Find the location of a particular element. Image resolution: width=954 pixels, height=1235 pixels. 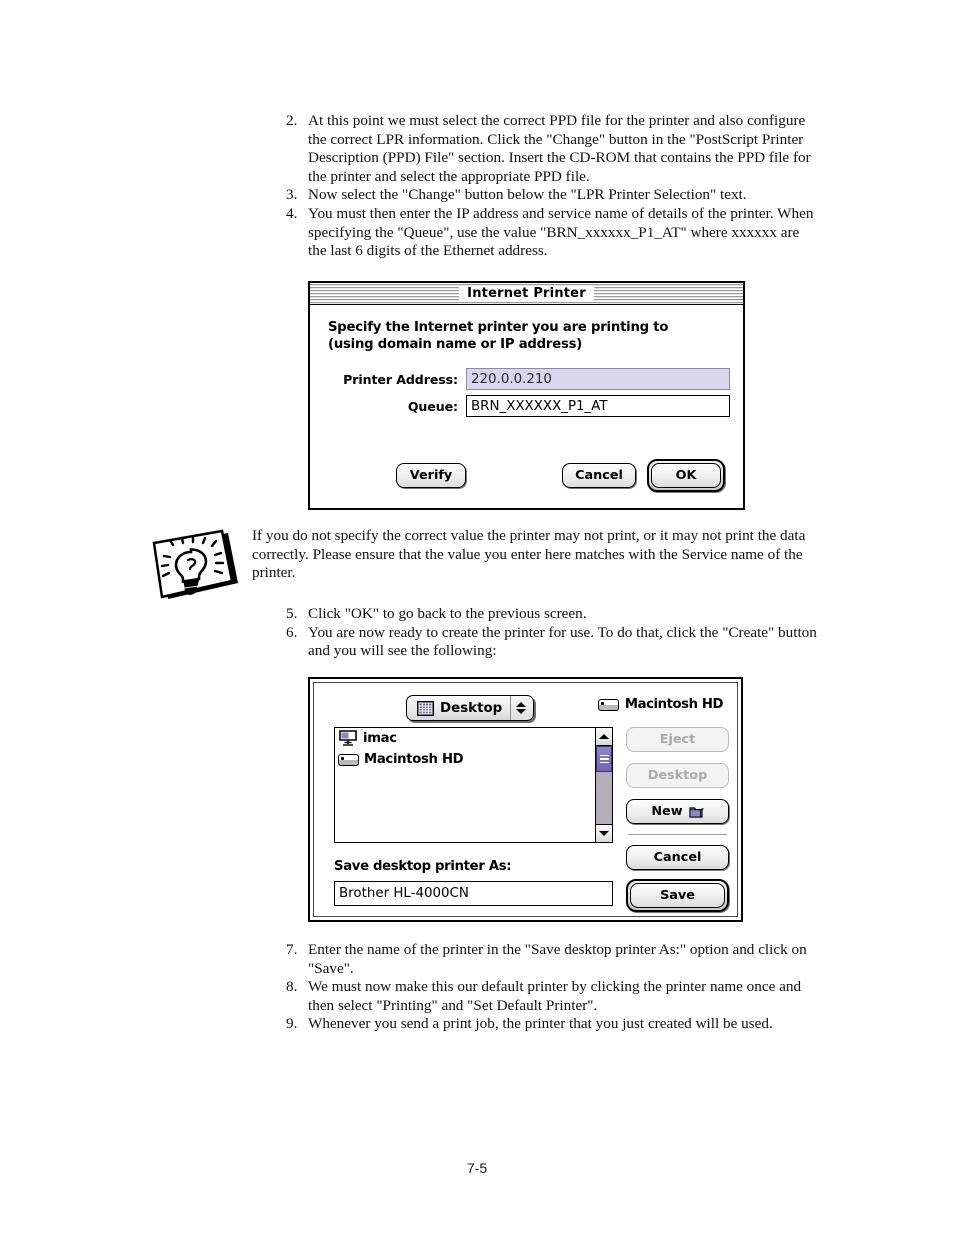

save-button-default-ring: Save is located at coordinates (677, 895).